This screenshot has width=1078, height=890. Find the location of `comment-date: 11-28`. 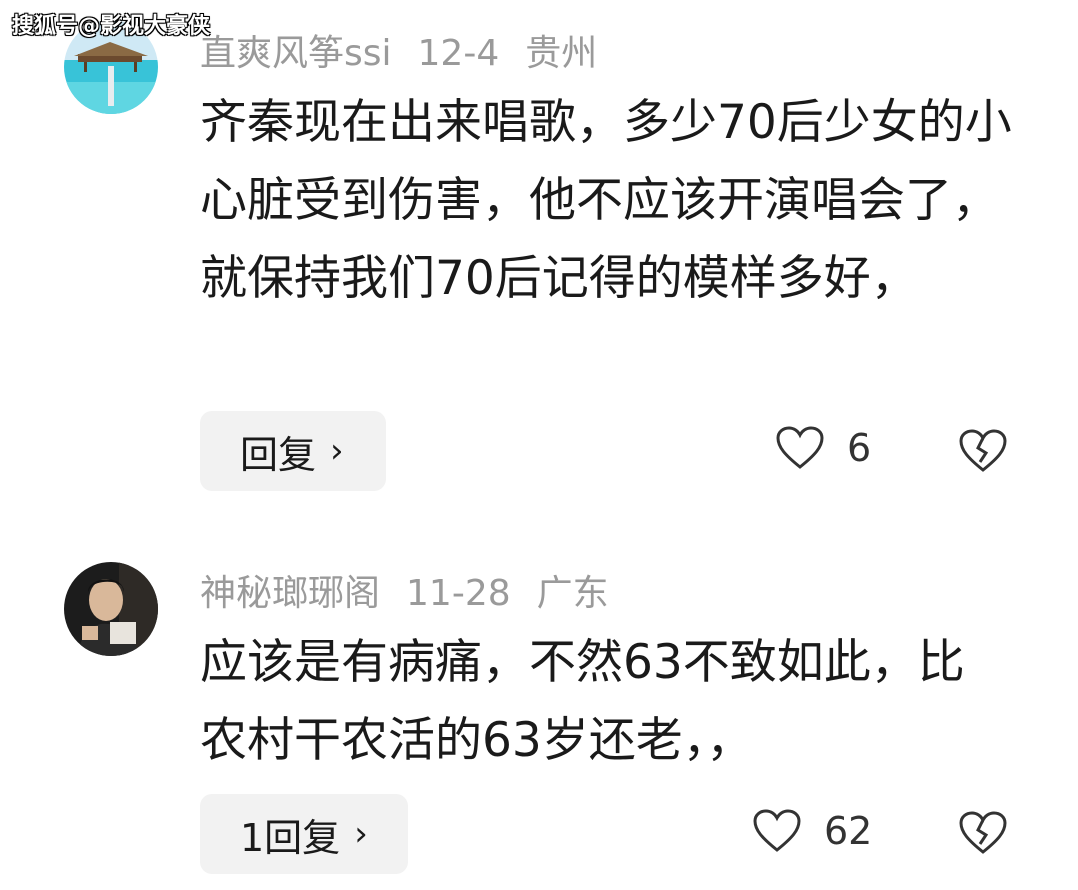

comment-date: 11-28 is located at coordinates (458, 593).